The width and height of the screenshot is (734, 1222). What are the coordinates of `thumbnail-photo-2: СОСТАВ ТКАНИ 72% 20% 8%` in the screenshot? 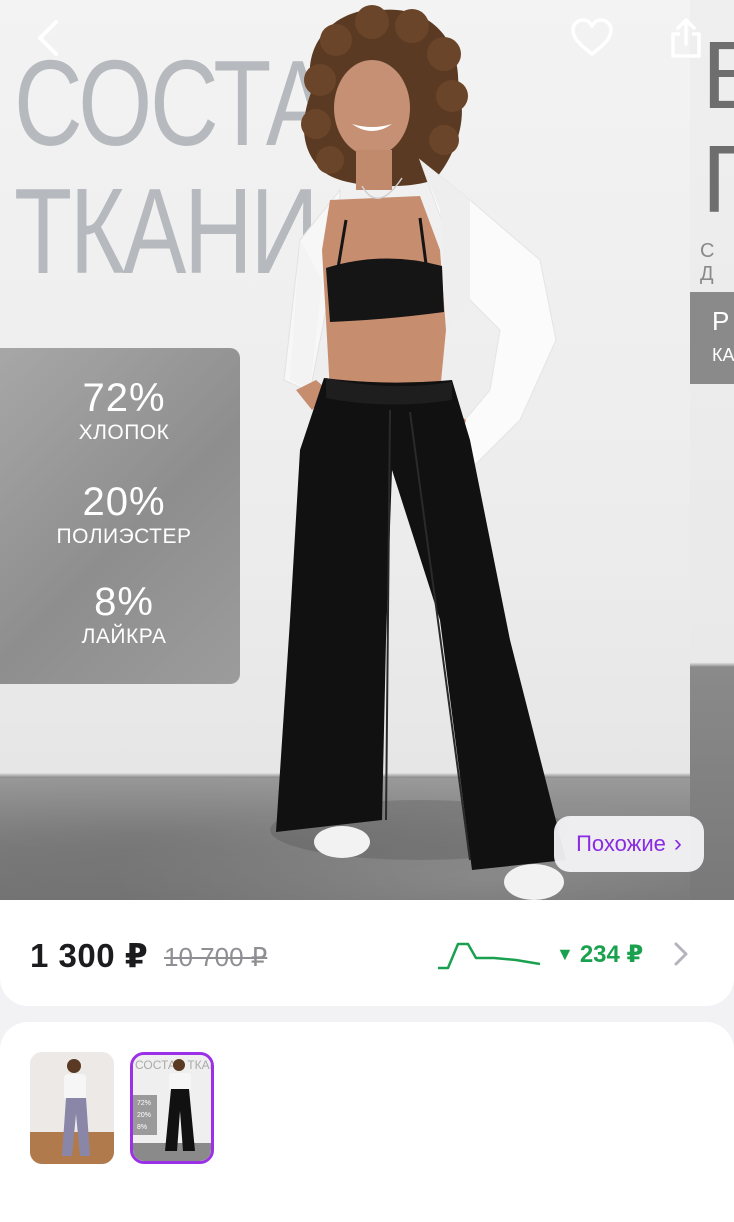 It's located at (172, 1108).